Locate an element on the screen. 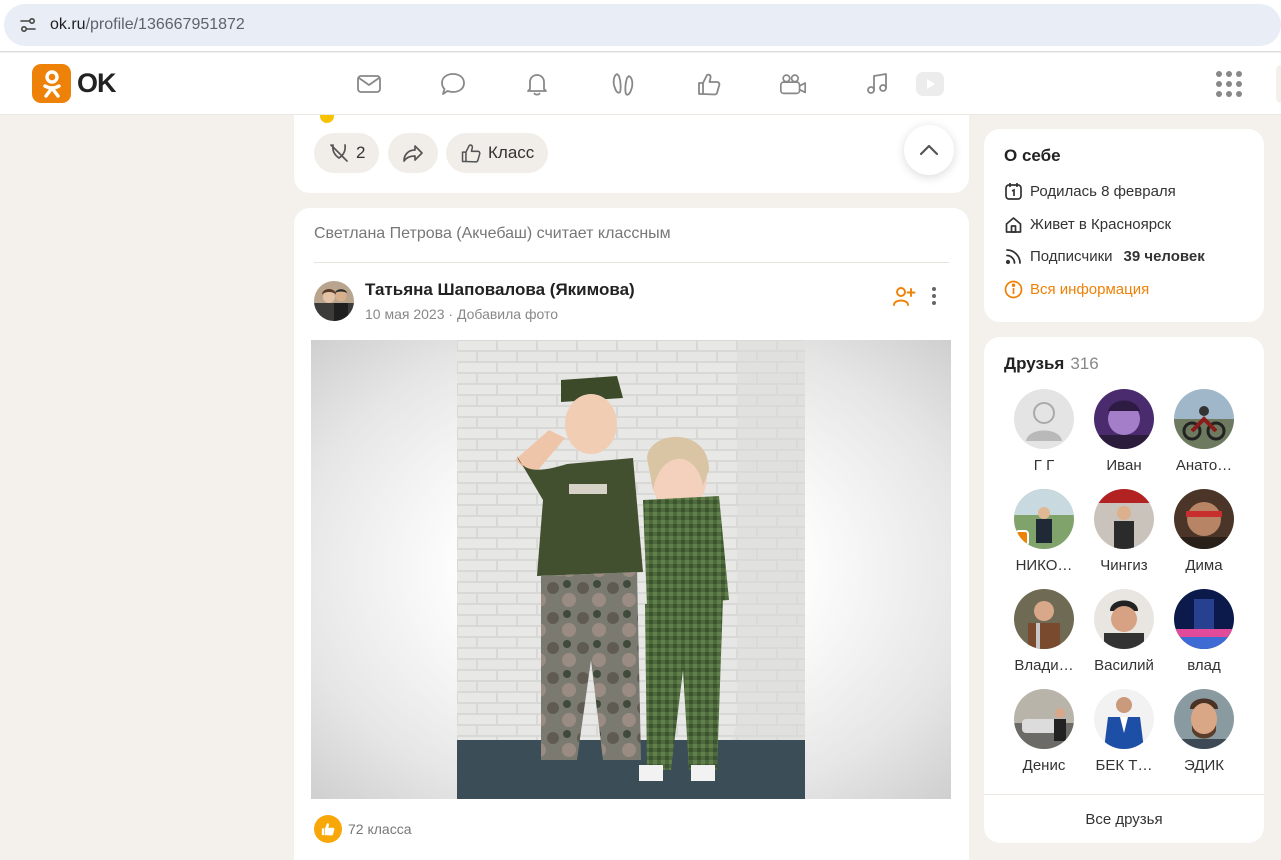 This screenshot has height=860, width=1281. all-info-link: Вся информация is located at coordinates (1076, 289).